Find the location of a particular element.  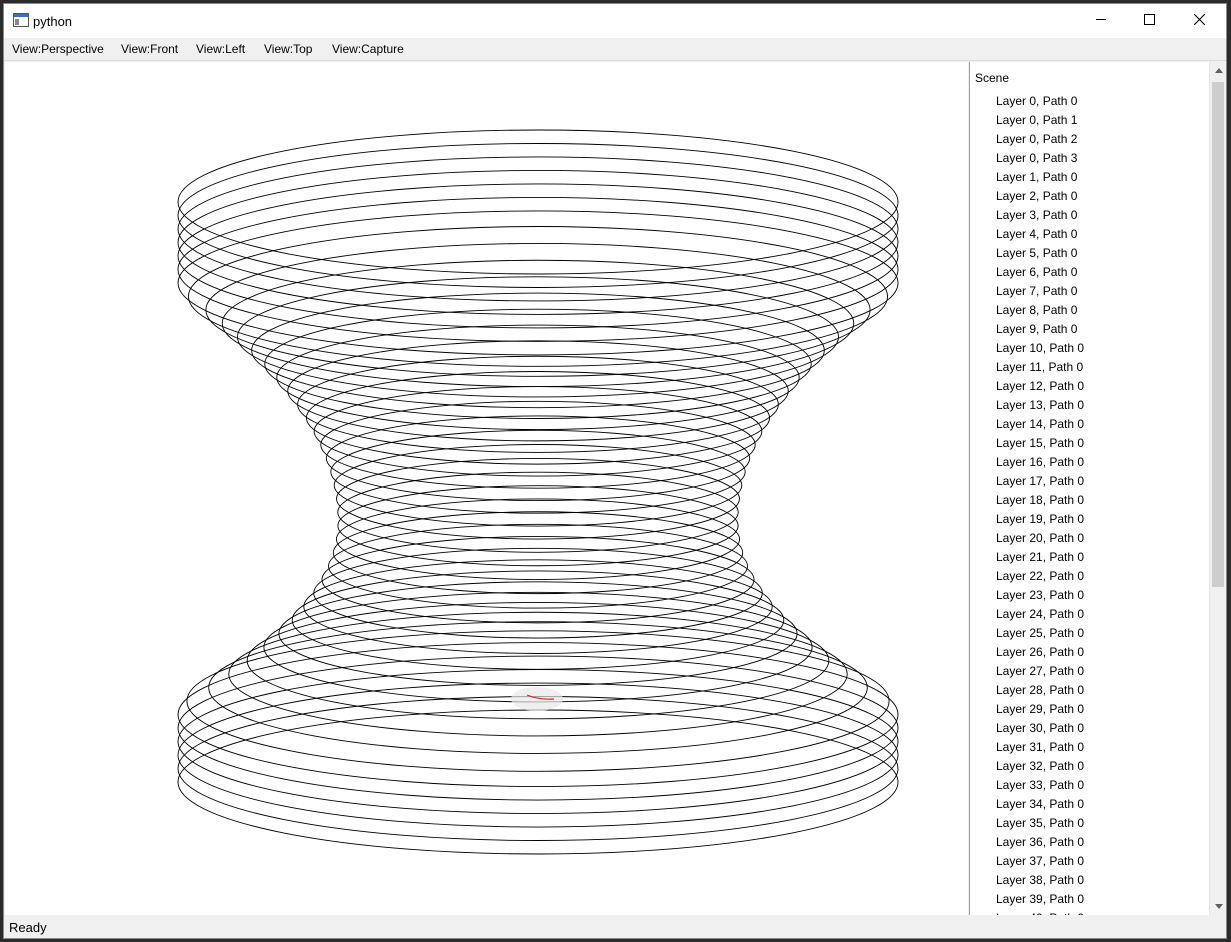

scene-tree-item: Layer 28, Path 0 is located at coordinates (1040, 690).